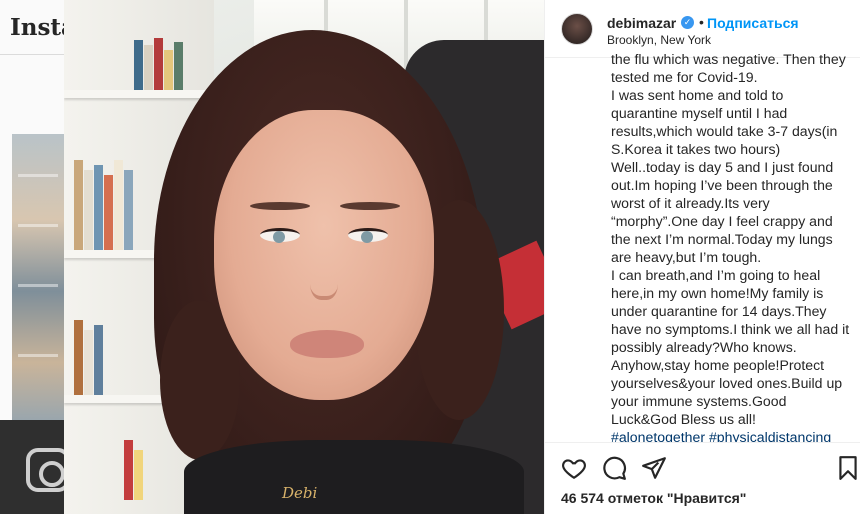 The image size is (860, 514). I want to click on background-divider, so click(32, 54).